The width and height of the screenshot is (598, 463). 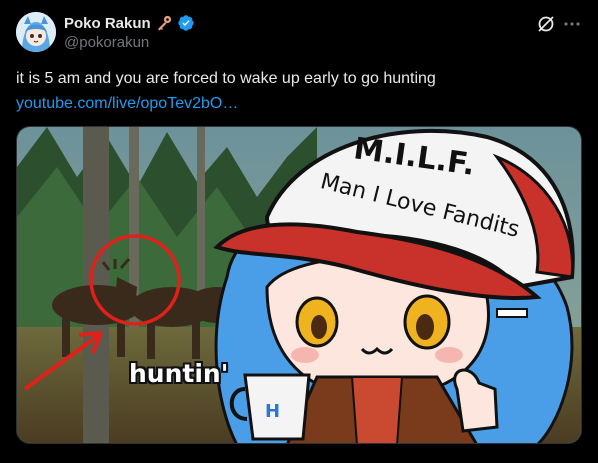 I want to click on avatar, so click(x=36, y=32).